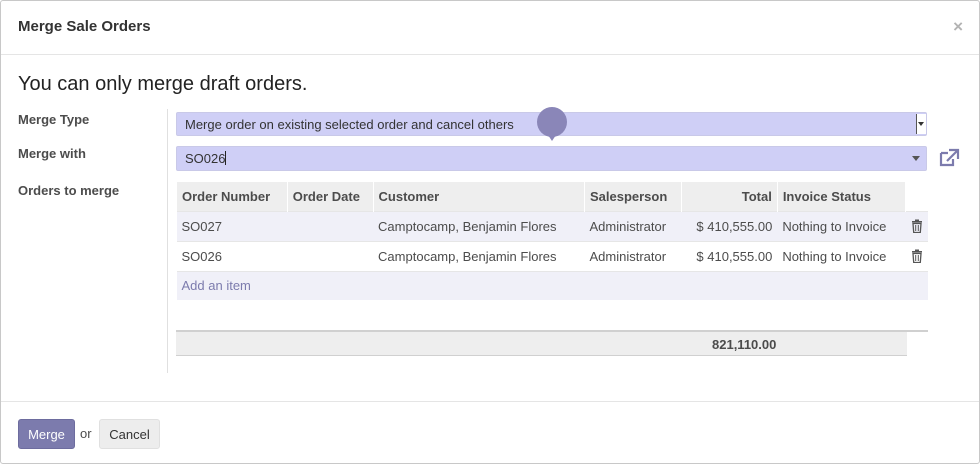 This screenshot has height=464, width=980. Describe the element at coordinates (52, 153) in the screenshot. I see `merge-with-label: Merge with` at that location.